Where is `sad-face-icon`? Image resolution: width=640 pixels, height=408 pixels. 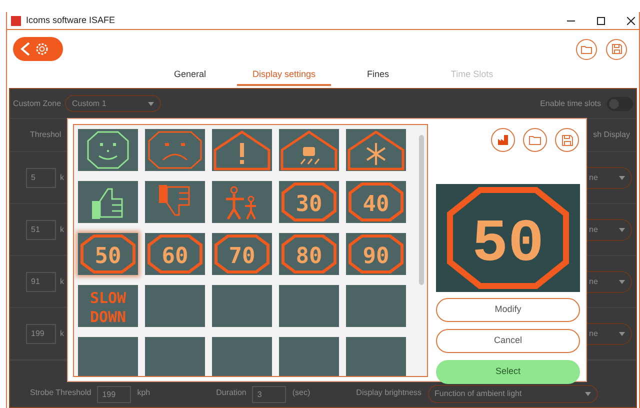 sad-face-icon is located at coordinates (175, 150).